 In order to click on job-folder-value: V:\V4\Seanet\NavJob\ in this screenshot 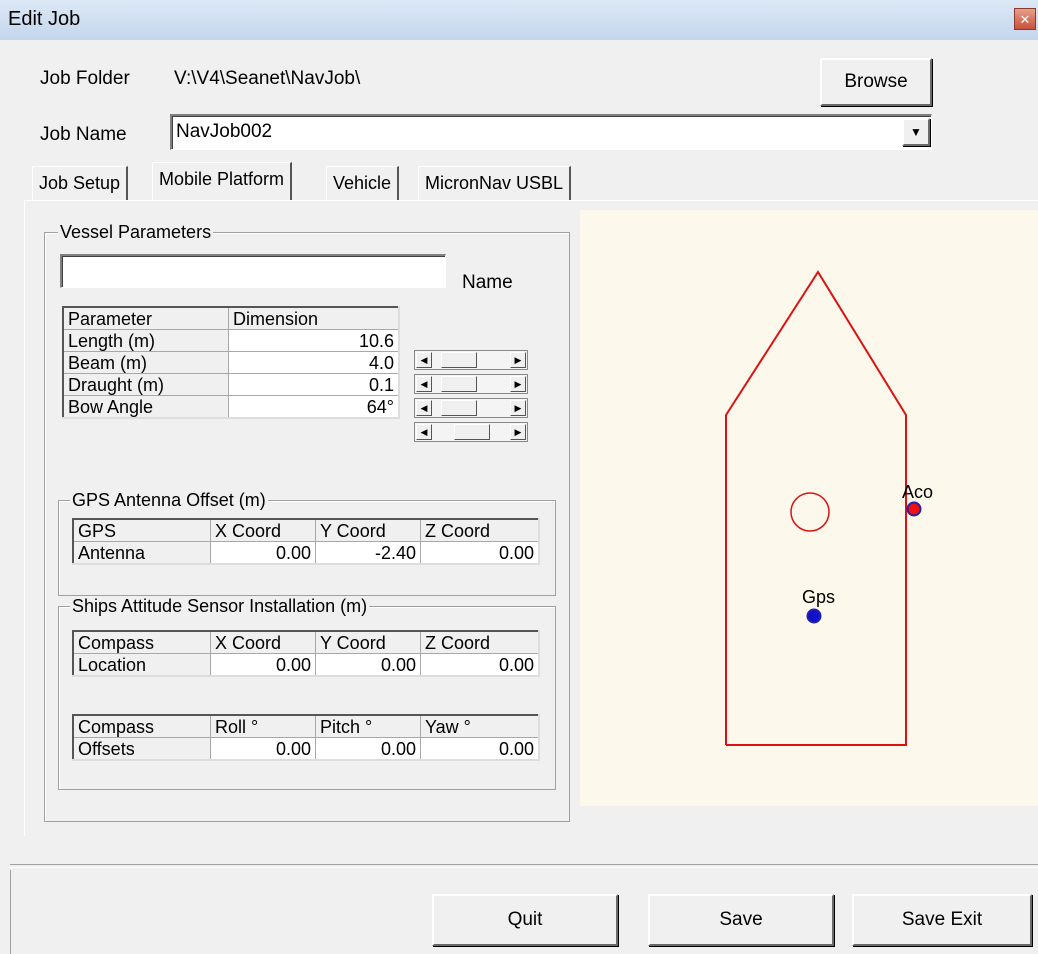, I will do `click(267, 78)`.